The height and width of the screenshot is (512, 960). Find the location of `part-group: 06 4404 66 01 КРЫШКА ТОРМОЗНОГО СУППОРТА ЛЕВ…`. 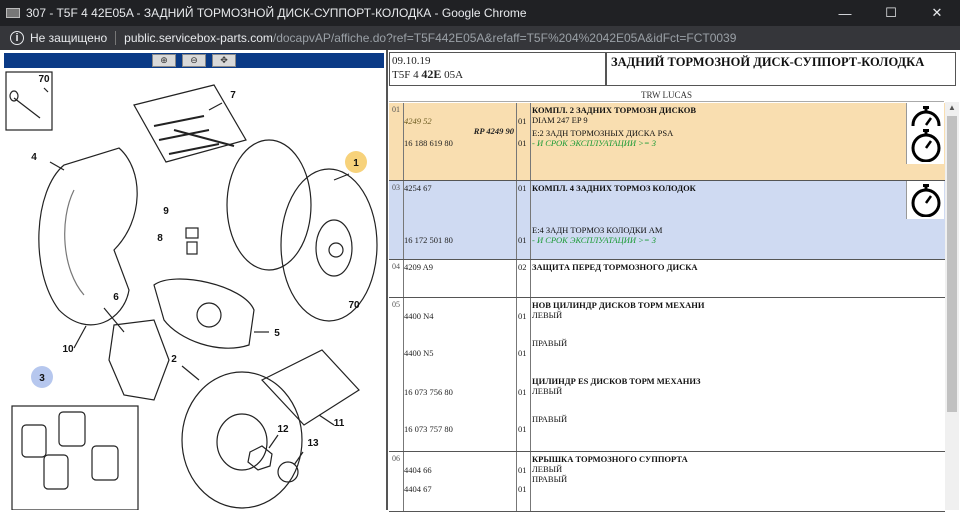

part-group: 06 4404 66 01 КРЫШКА ТОРМОЗНОГО СУППОРТА ЛЕВ… is located at coordinates (667, 482).